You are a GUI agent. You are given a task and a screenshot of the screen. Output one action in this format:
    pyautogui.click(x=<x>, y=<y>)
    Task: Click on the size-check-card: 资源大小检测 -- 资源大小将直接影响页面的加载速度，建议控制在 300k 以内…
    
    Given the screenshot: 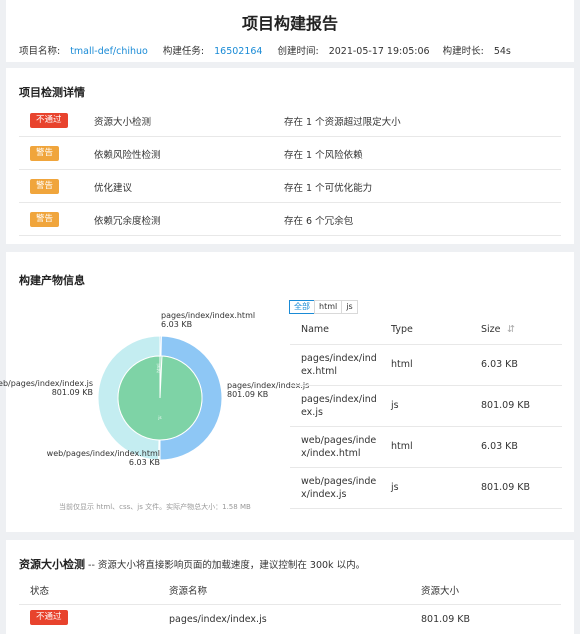 What is the action you would take?
    pyautogui.click(x=290, y=587)
    